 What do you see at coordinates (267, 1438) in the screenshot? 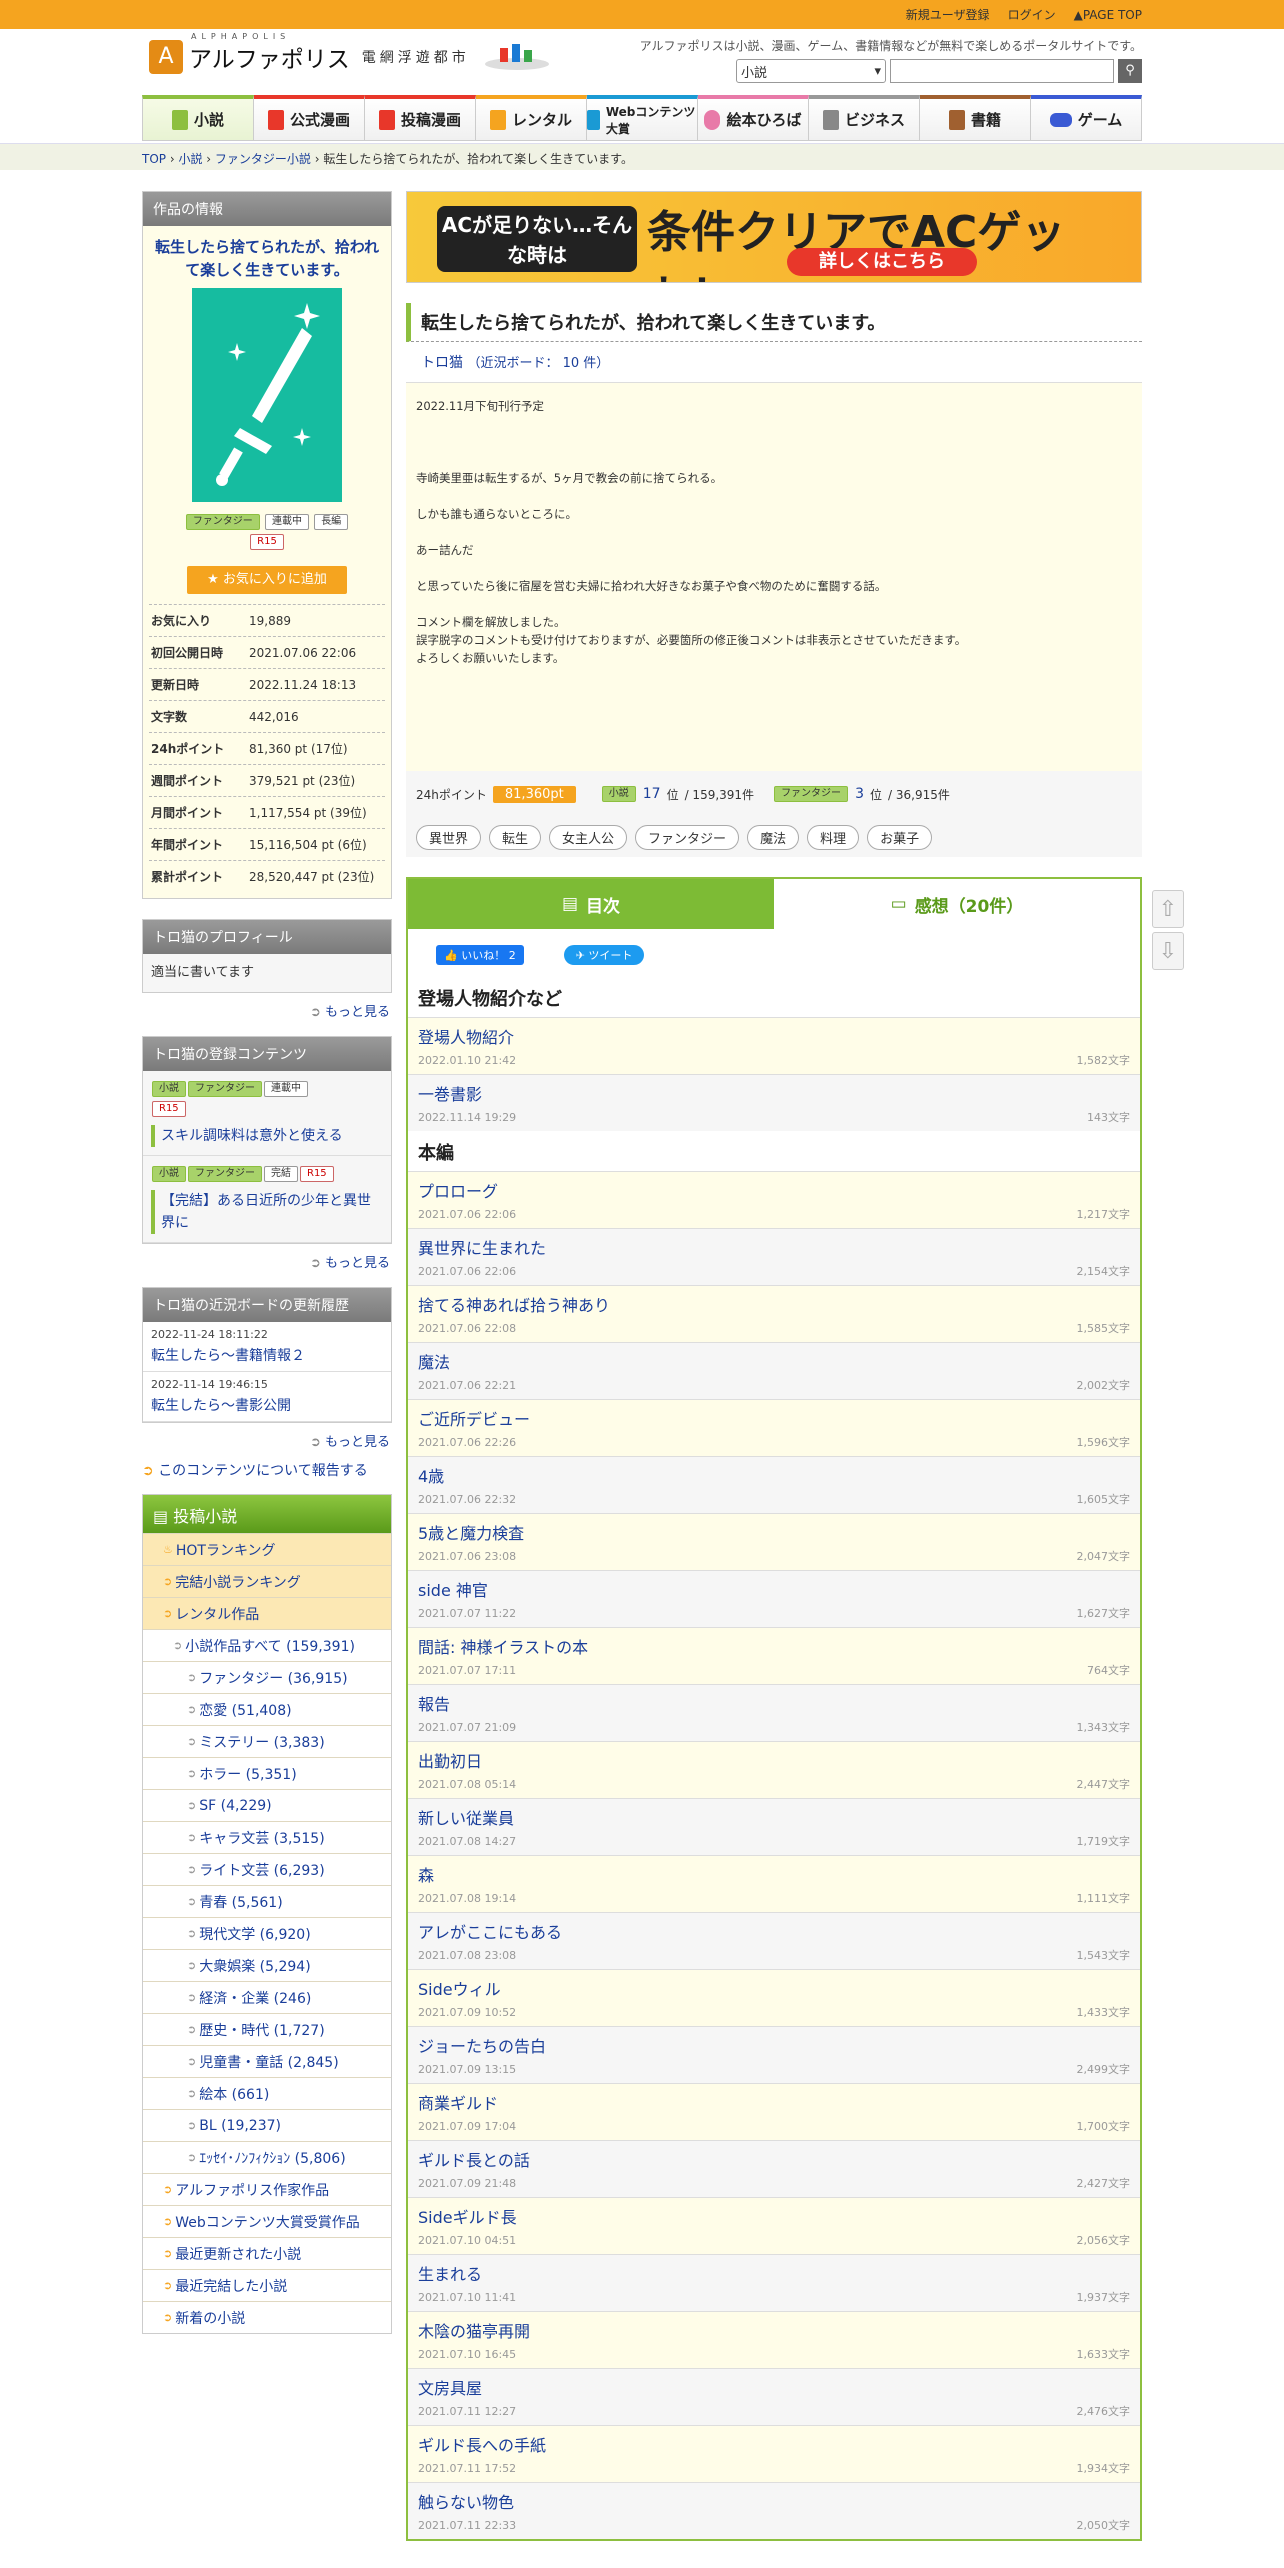
I see `board-more-link: ➲ もっと見る` at bounding box center [267, 1438].